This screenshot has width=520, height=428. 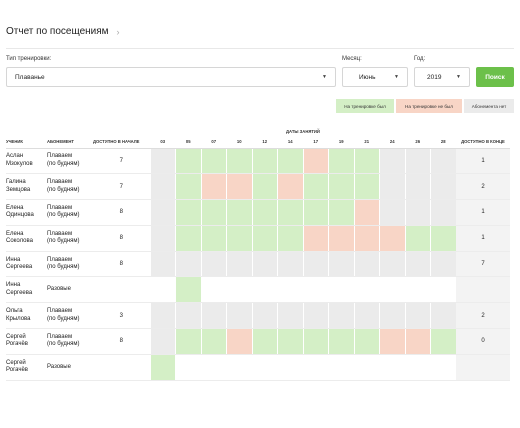 What do you see at coordinates (121, 161) in the screenshot?
I see `available-start: 7` at bounding box center [121, 161].